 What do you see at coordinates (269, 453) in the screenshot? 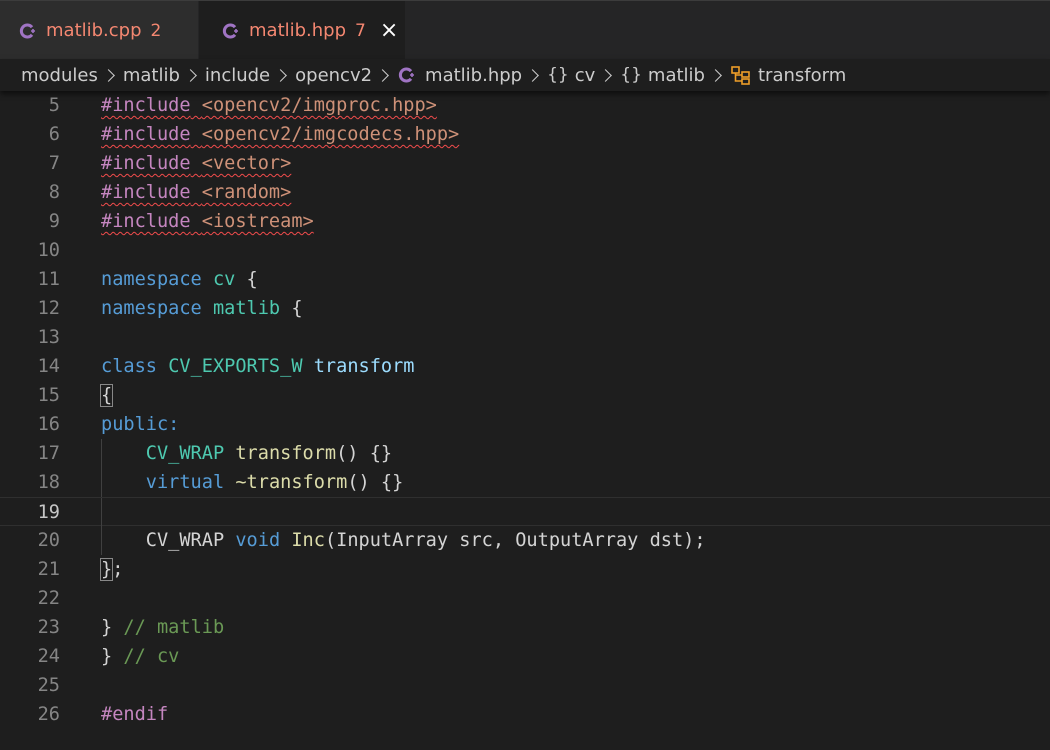
I see `line-content: CV_WRAP transform() {}` at bounding box center [269, 453].